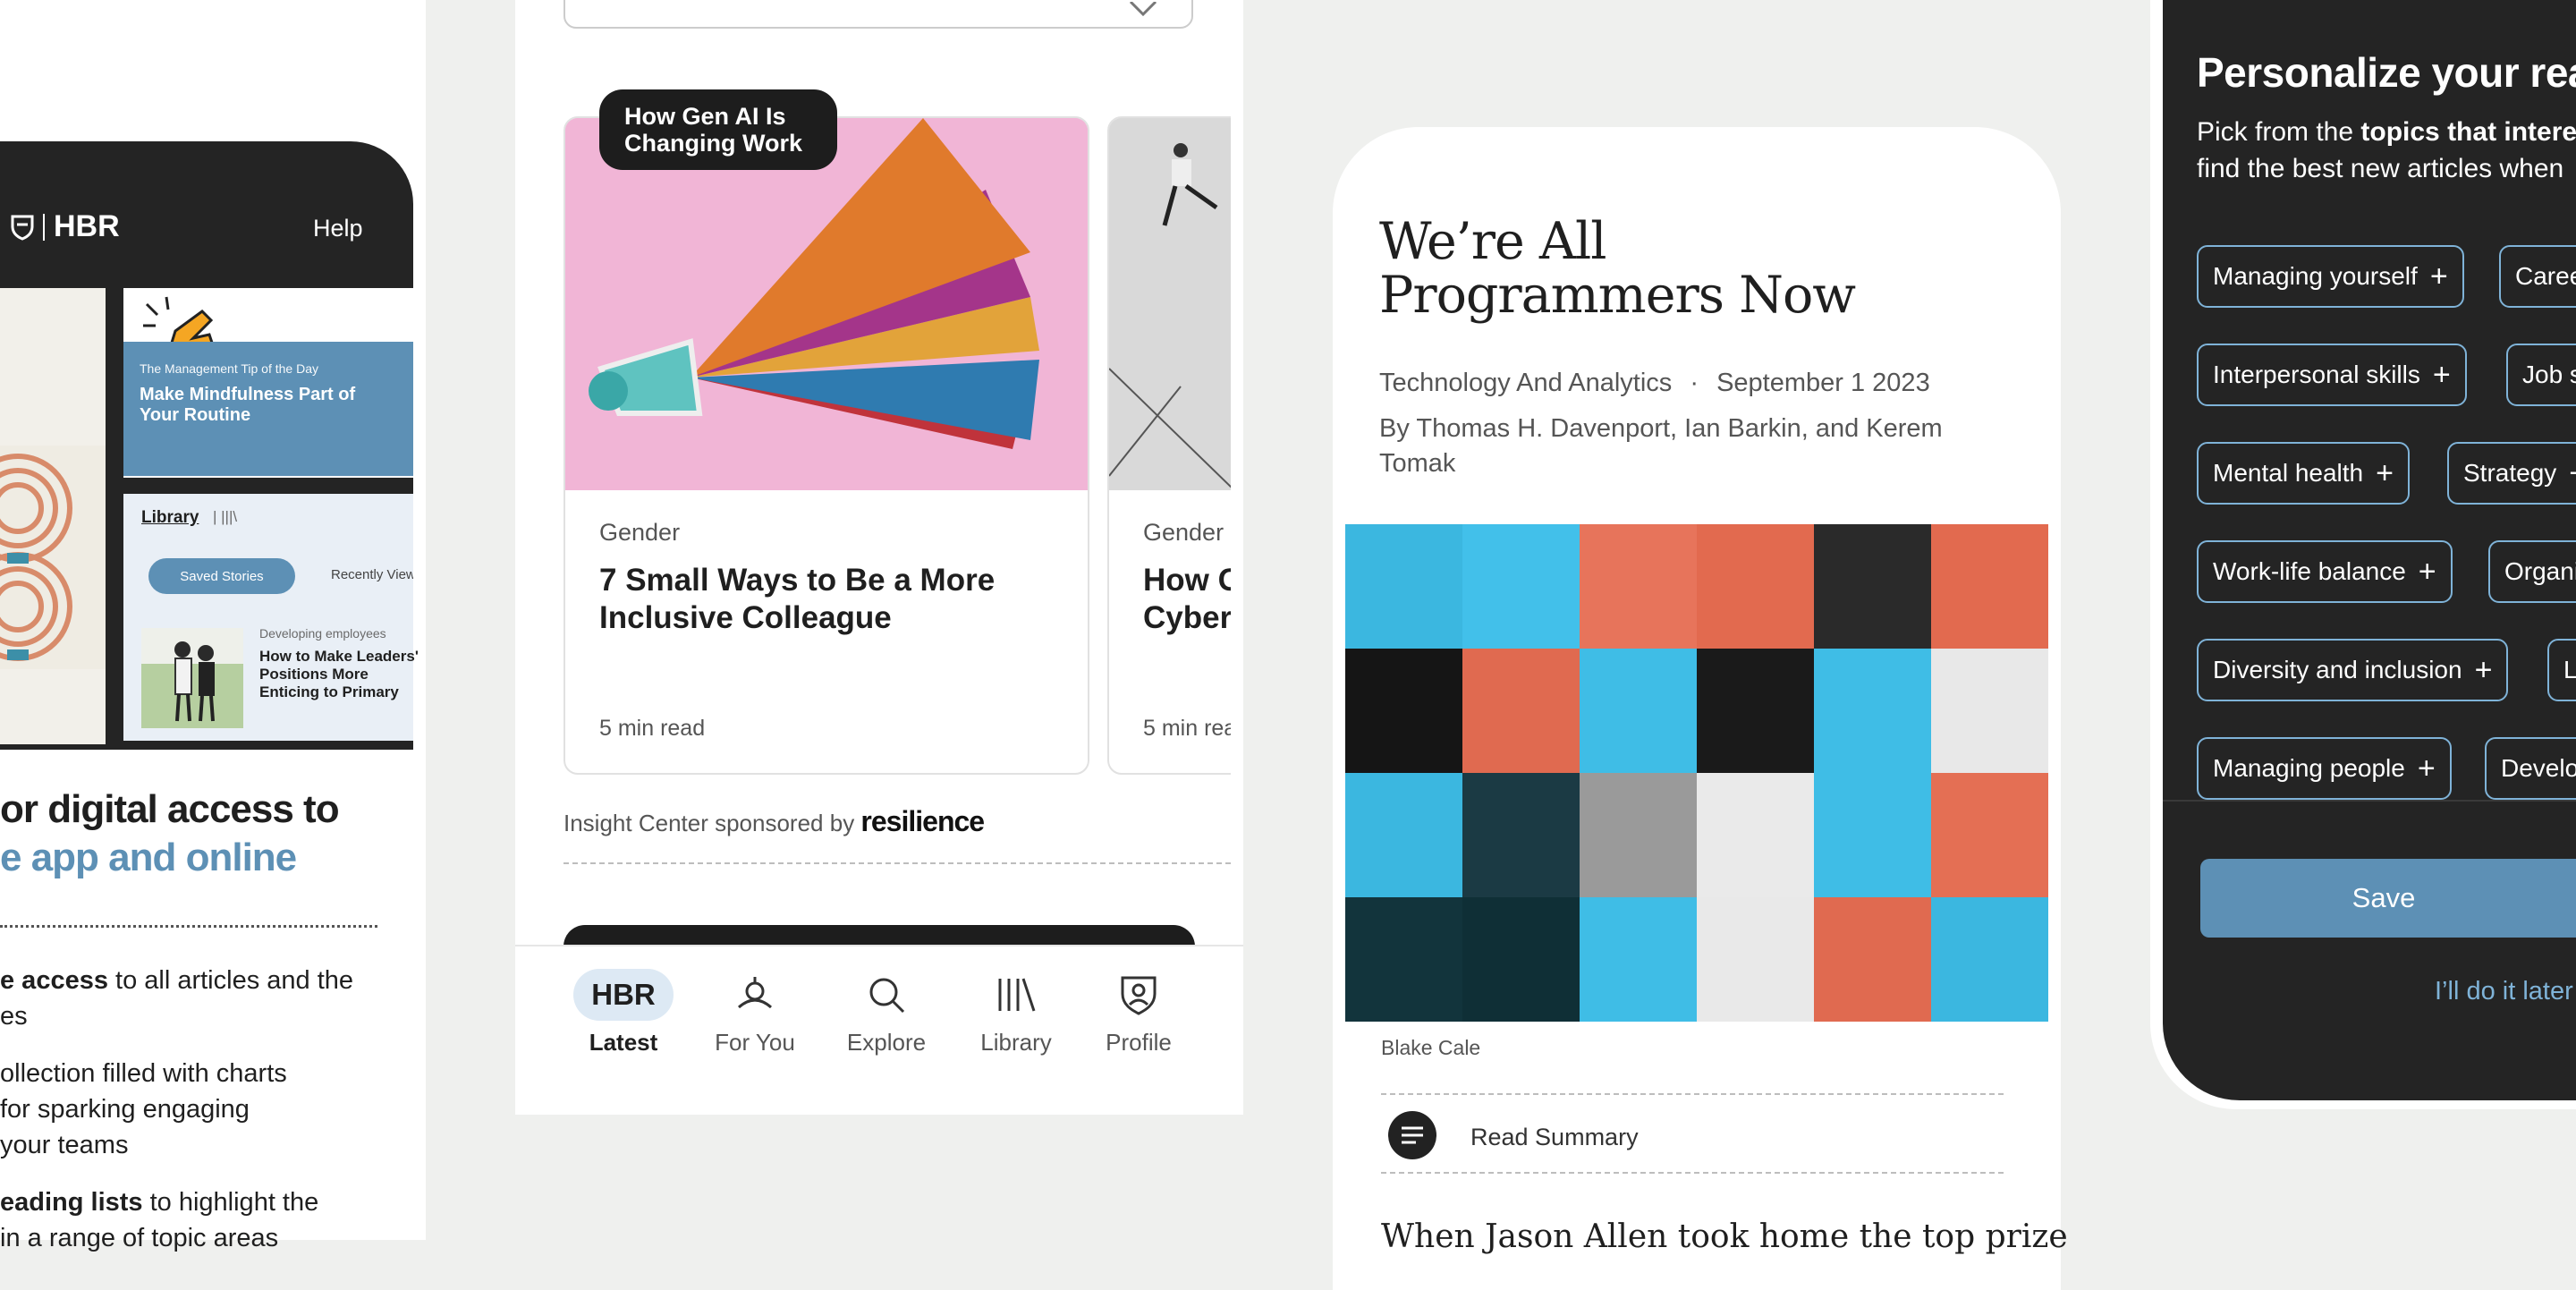 This screenshot has width=2576, height=1290. Describe the element at coordinates (897, 863) in the screenshot. I see `divider` at that location.